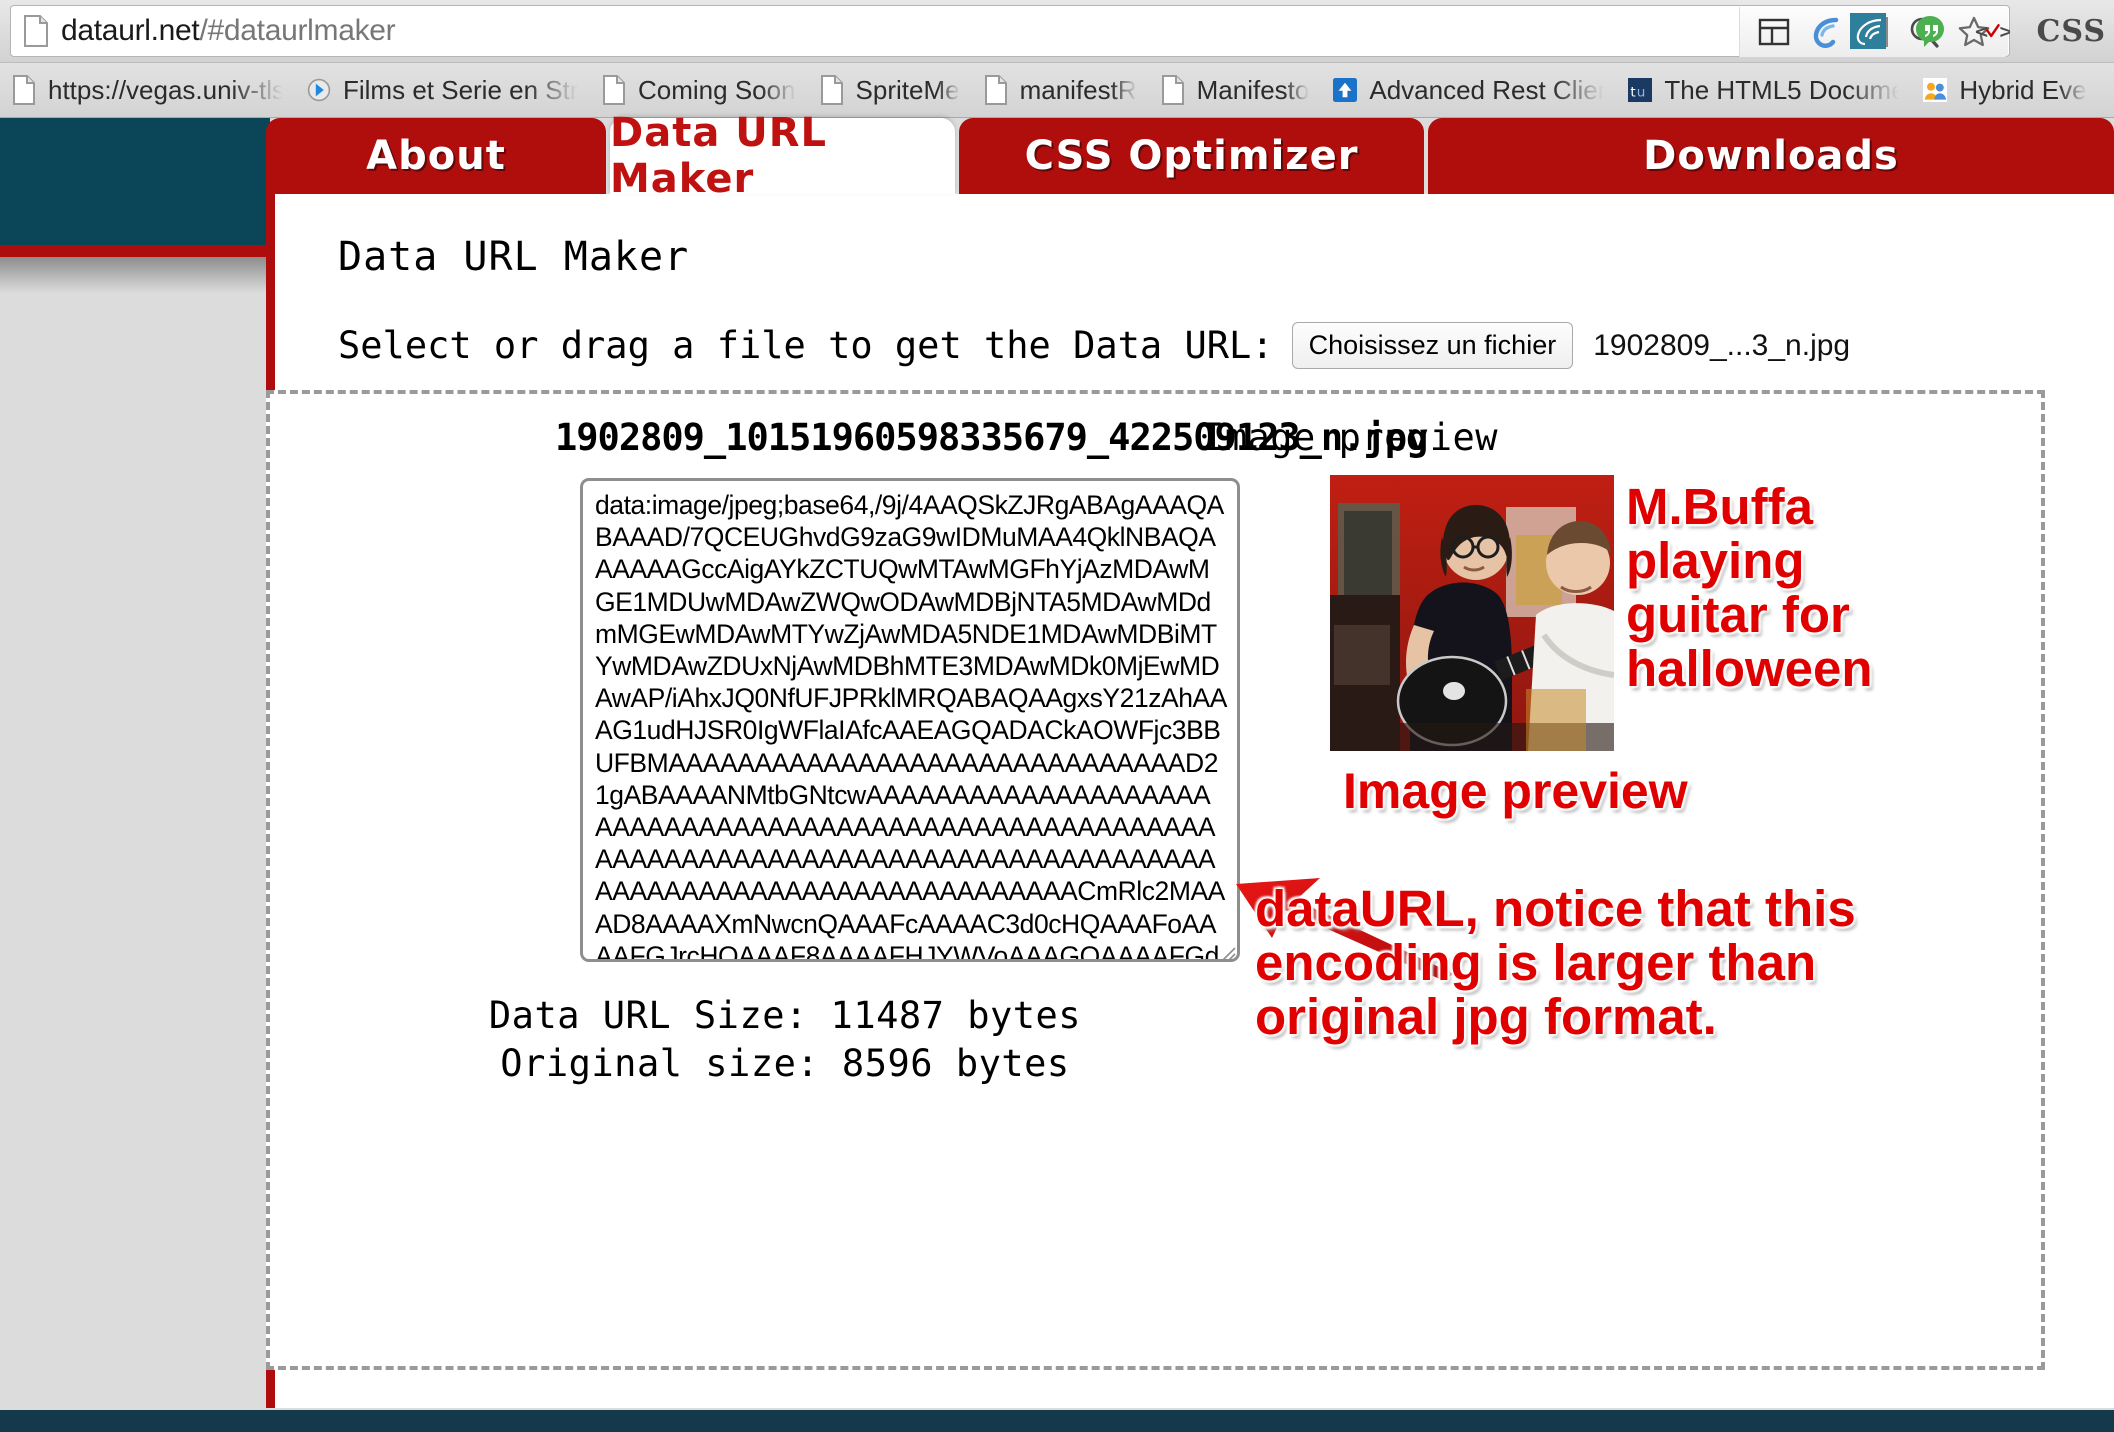 The image size is (2114, 1432). I want to click on extension-toolbar: < > CSS, so click(1978, 31).